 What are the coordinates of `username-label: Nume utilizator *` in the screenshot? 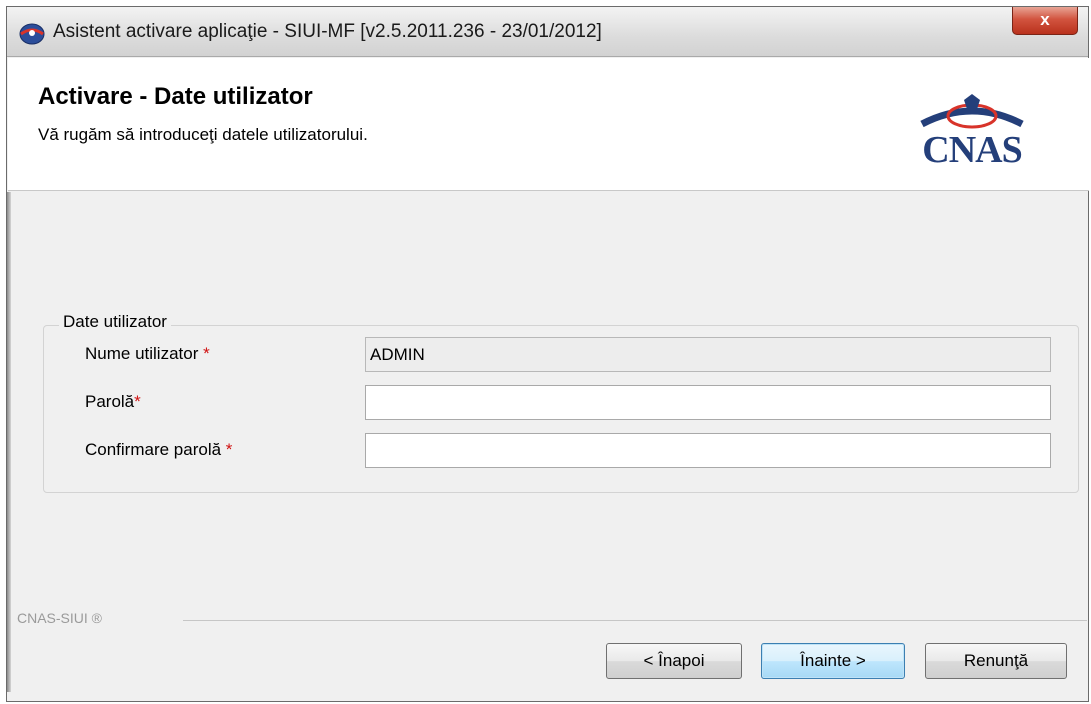 It's located at (147, 354).